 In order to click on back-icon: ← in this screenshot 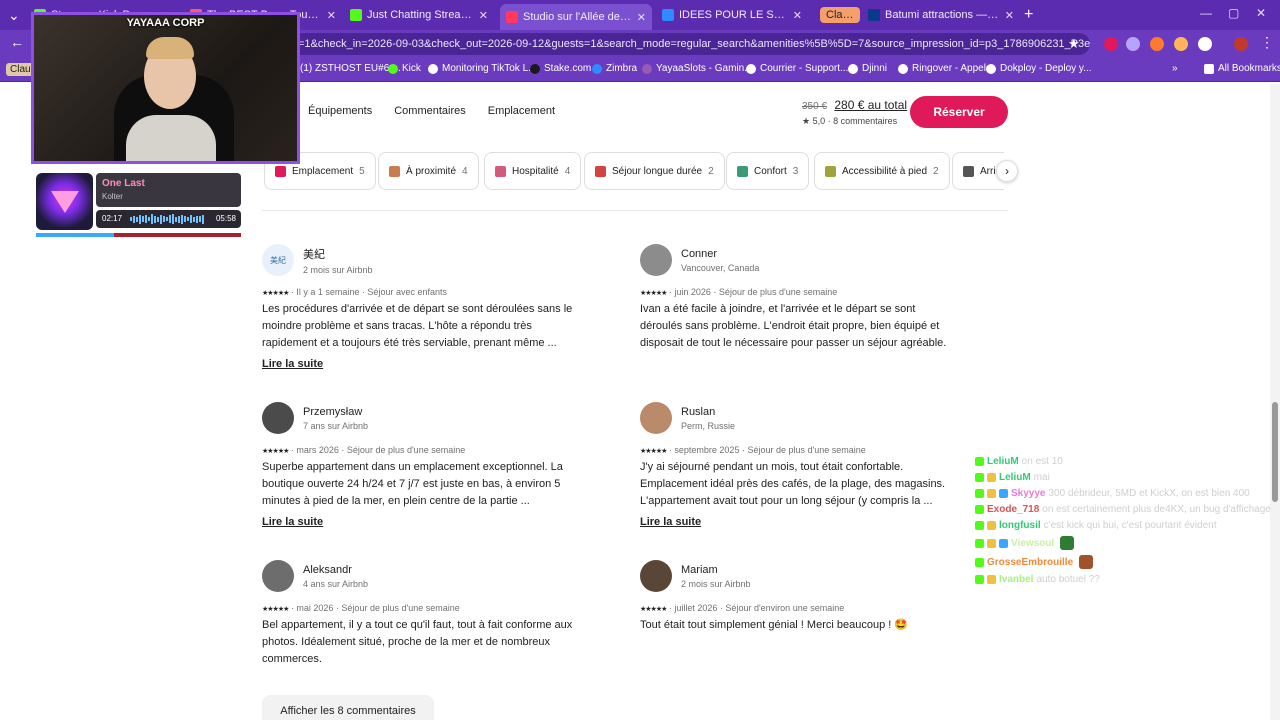, I will do `click(17, 42)`.